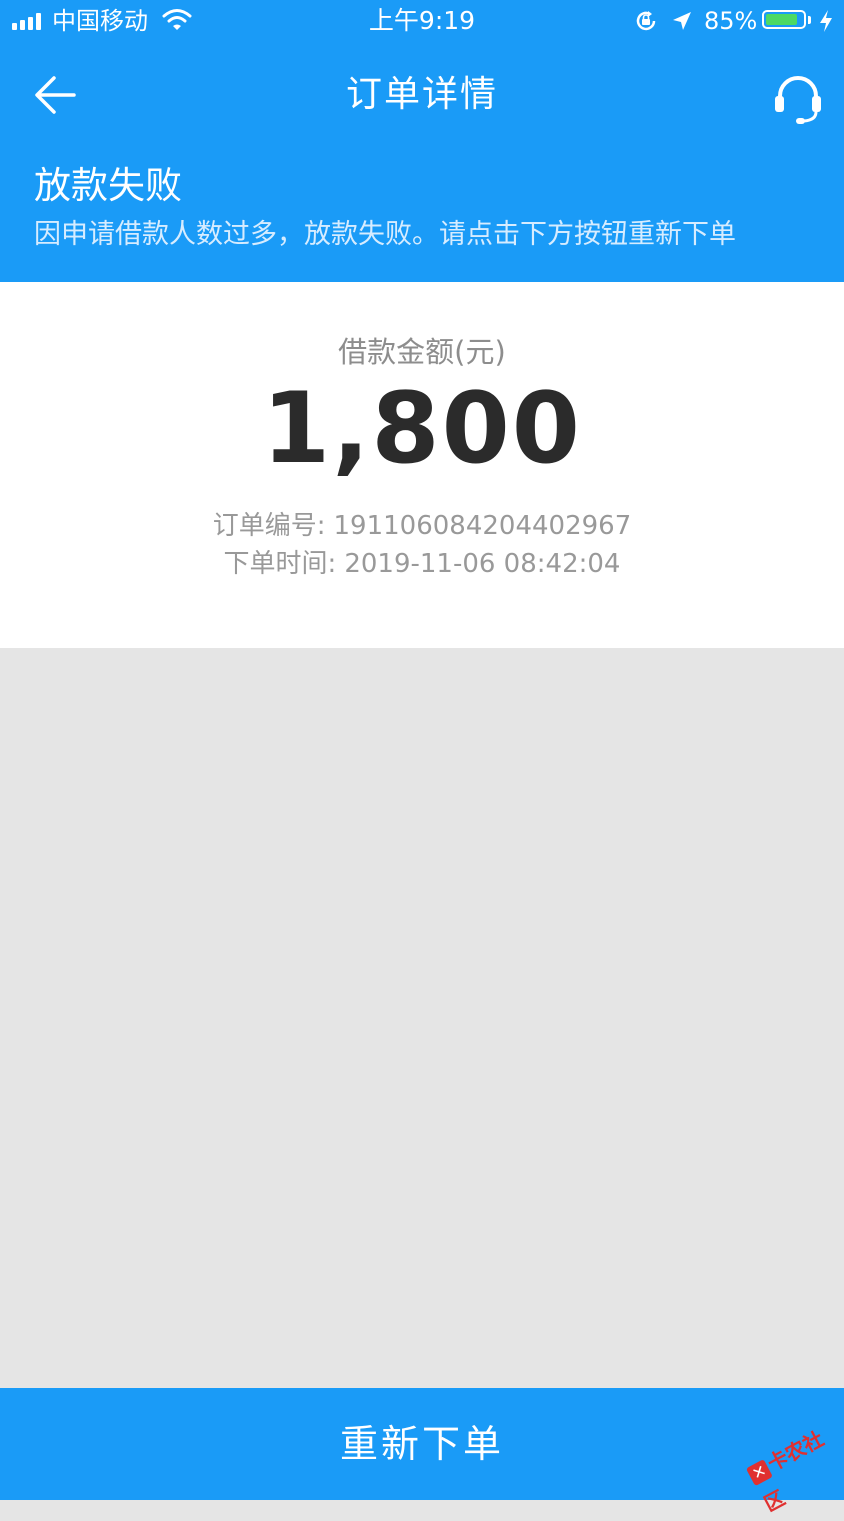 Image resolution: width=844 pixels, height=1521 pixels. Describe the element at coordinates (269, 526) in the screenshot. I see `order-number-label: 订单编号:` at that location.